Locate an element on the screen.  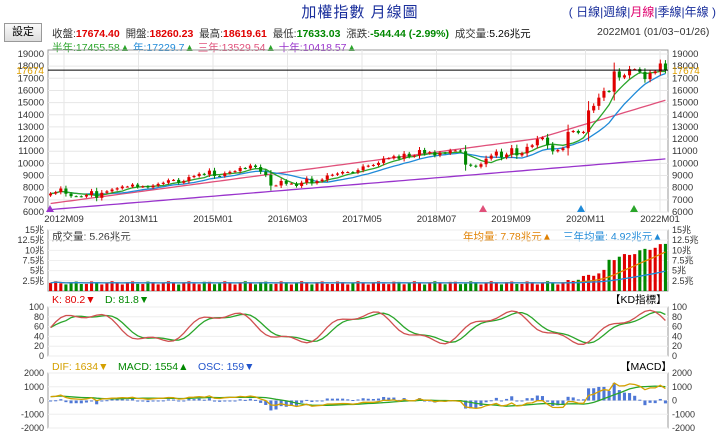
dif-value-label: DIF: 1634▼ is located at coordinates (80, 367).